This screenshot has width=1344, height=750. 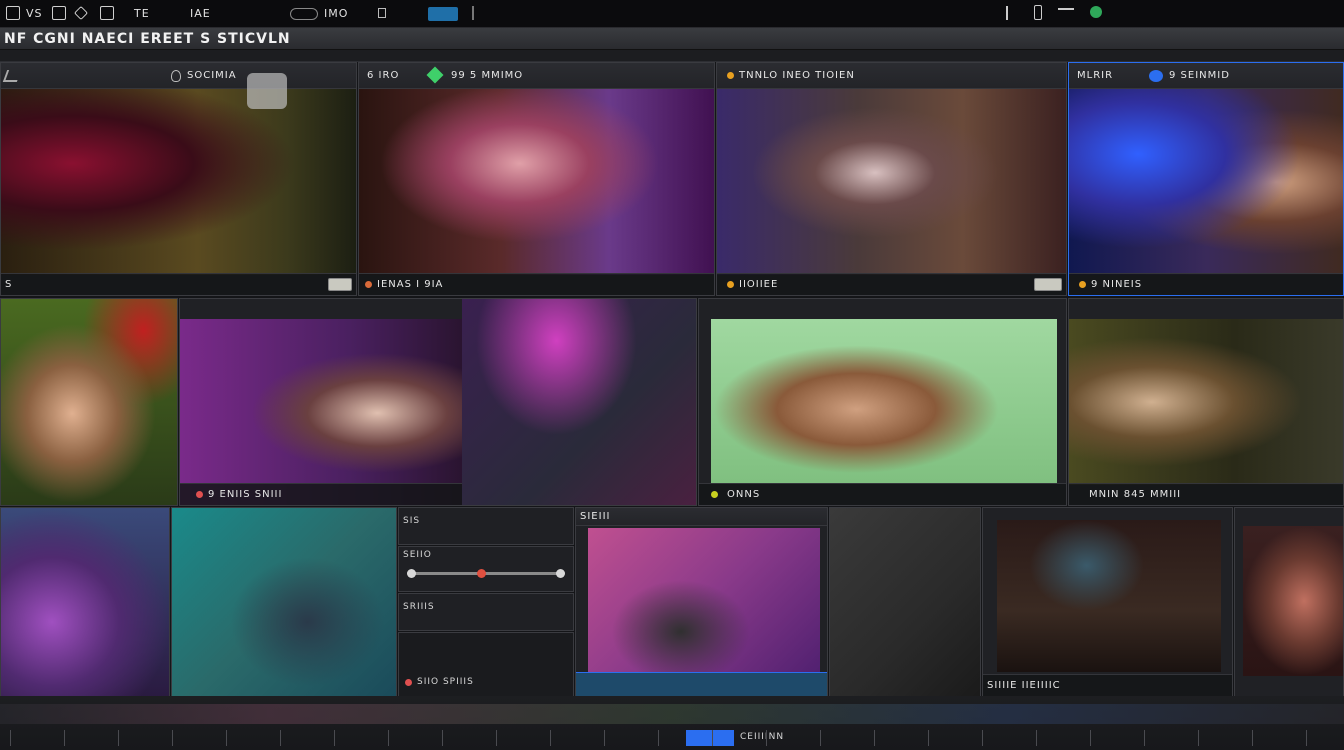 I want to click on panel-subtitle: 9 SEINMID, so click(x=1199, y=75).